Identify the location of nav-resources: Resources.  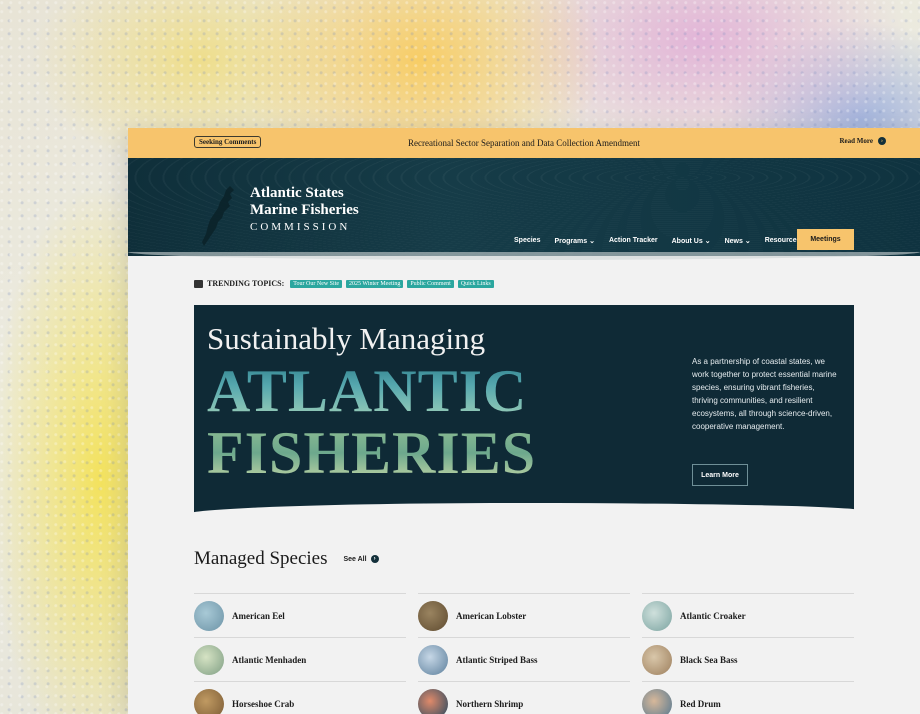
(783, 241).